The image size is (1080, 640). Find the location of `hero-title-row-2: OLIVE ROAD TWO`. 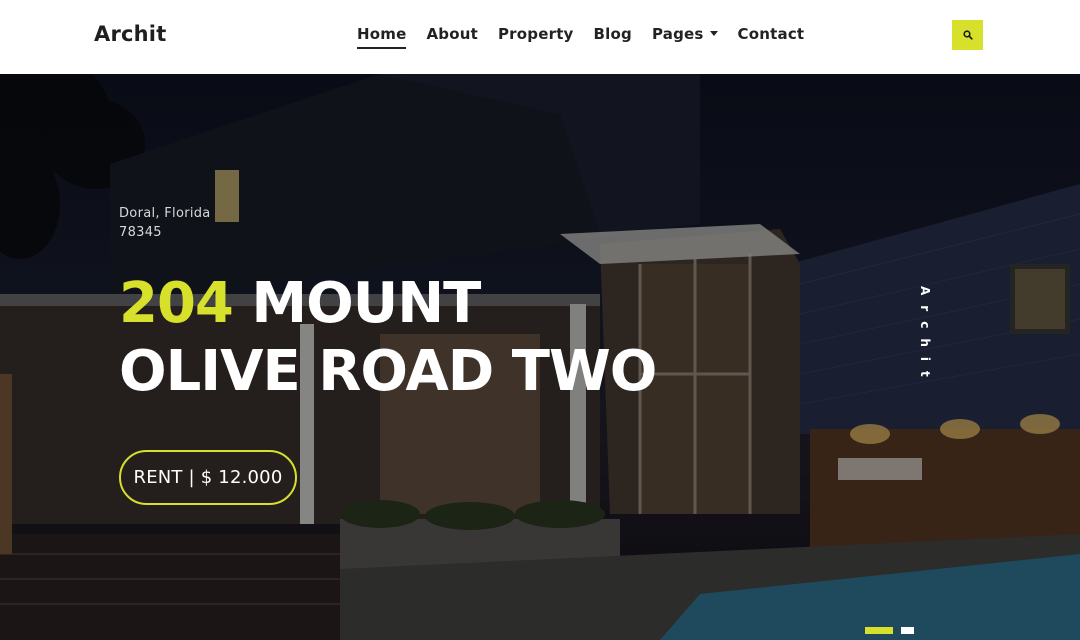

hero-title-row-2: OLIVE ROAD TWO is located at coordinates (388, 371).